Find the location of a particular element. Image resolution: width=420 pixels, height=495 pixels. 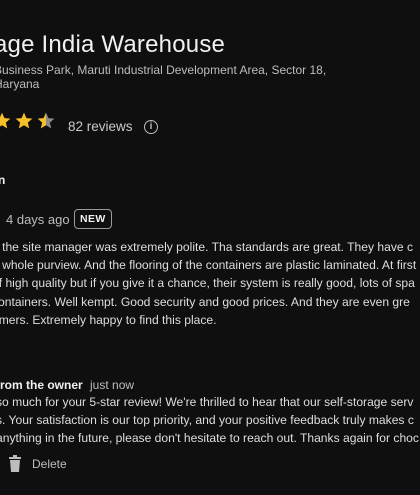

address-line-2: Haryana is located at coordinates (20, 84).